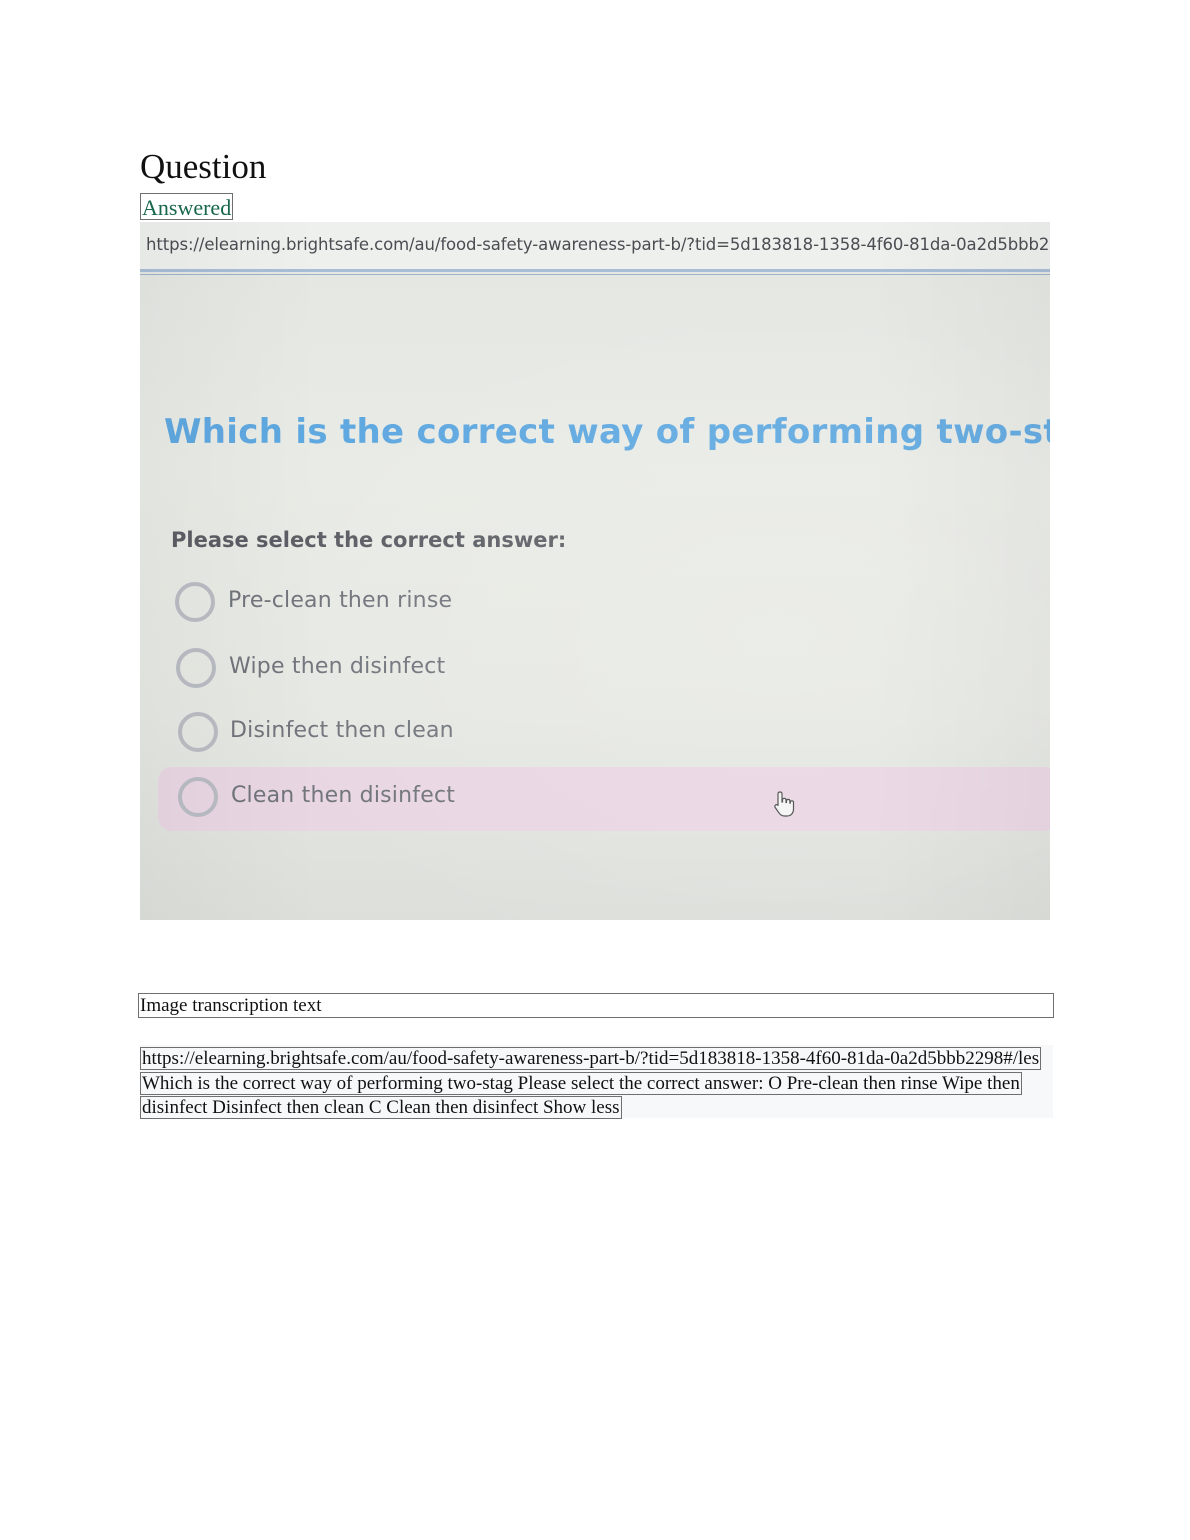 Image resolution: width=1190 pixels, height=1540 pixels. What do you see at coordinates (337, 666) in the screenshot?
I see `answer-option-label: Wipe then disinfect` at bounding box center [337, 666].